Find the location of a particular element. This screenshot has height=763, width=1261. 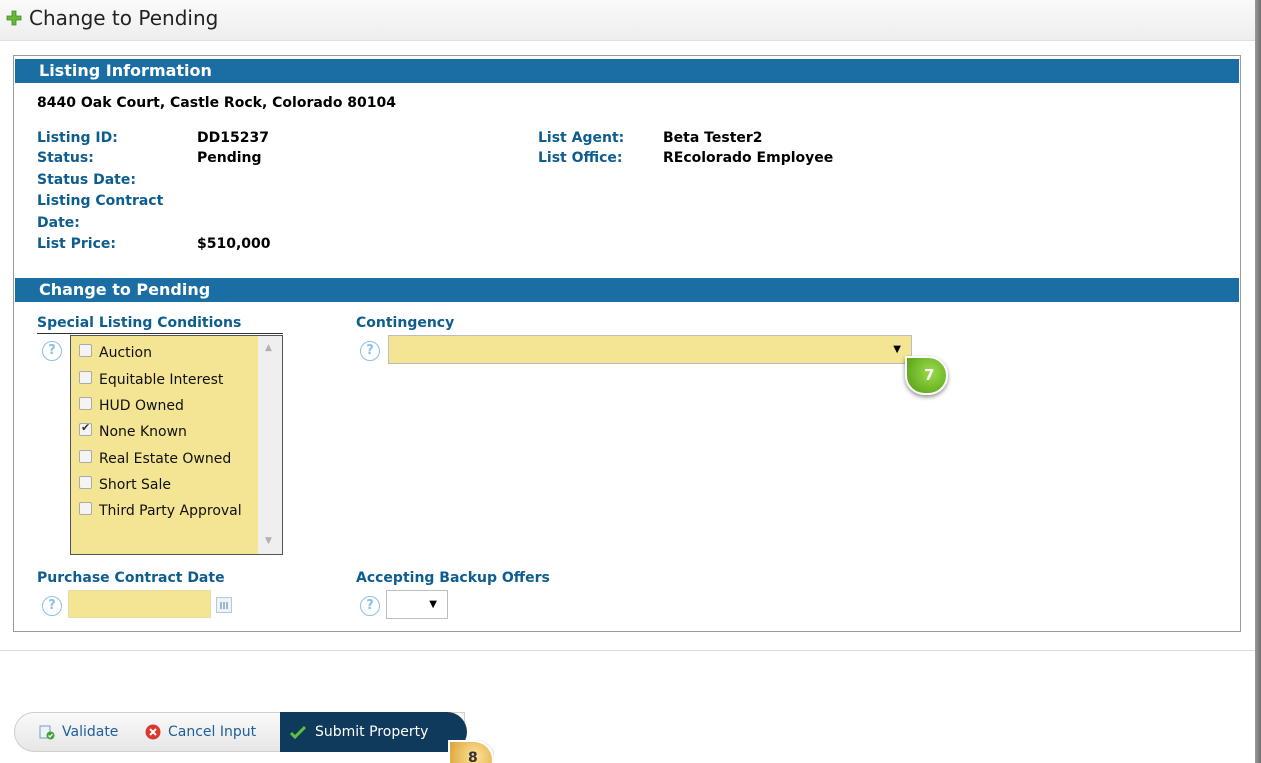

status-label: Status: is located at coordinates (65, 158).